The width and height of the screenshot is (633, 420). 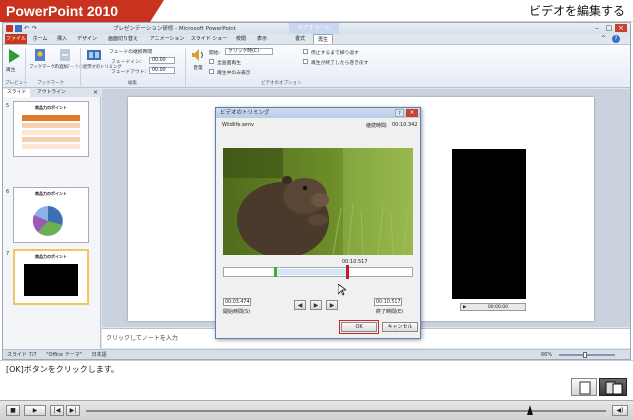 I want to click on redo-icon: ↷, so click(x=35, y=28).